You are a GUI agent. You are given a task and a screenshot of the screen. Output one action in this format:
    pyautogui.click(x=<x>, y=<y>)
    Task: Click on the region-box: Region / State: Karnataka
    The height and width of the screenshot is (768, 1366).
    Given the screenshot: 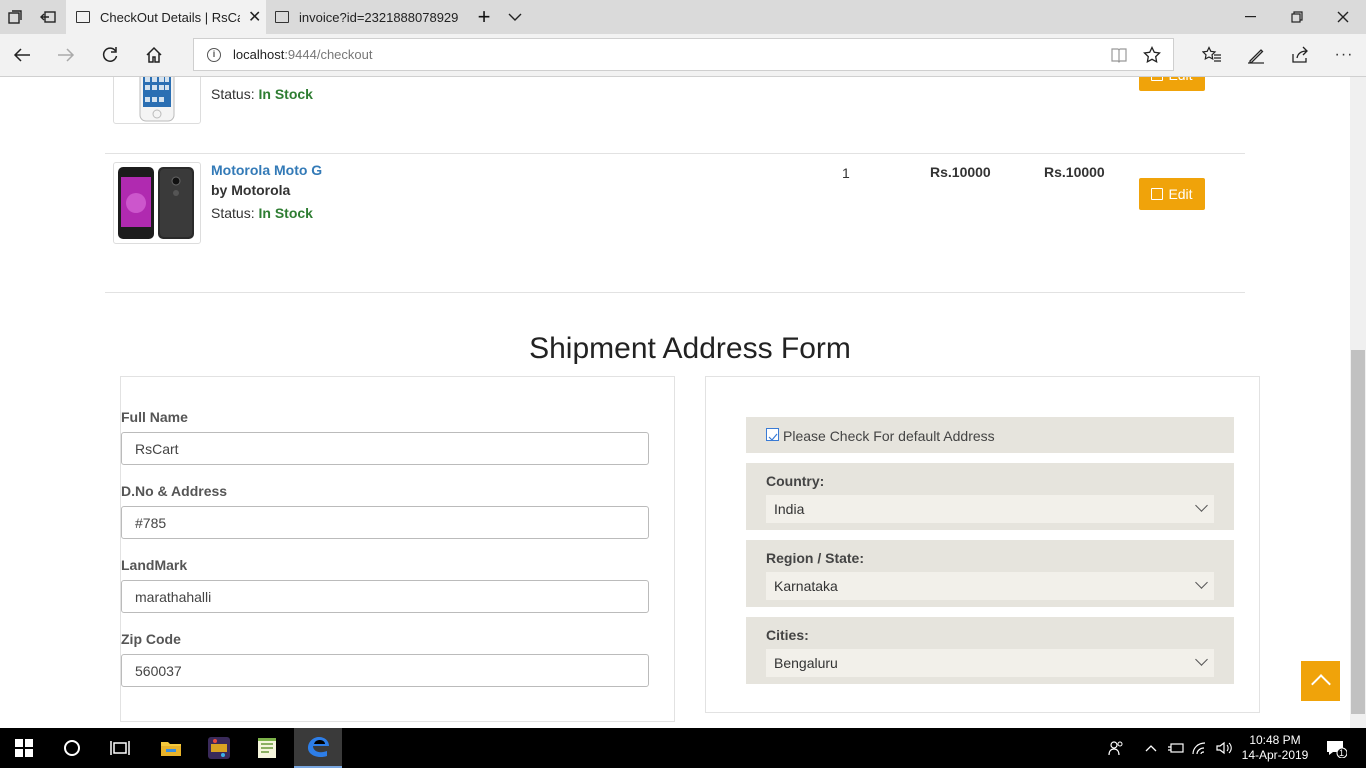 What is the action you would take?
    pyautogui.click(x=990, y=573)
    